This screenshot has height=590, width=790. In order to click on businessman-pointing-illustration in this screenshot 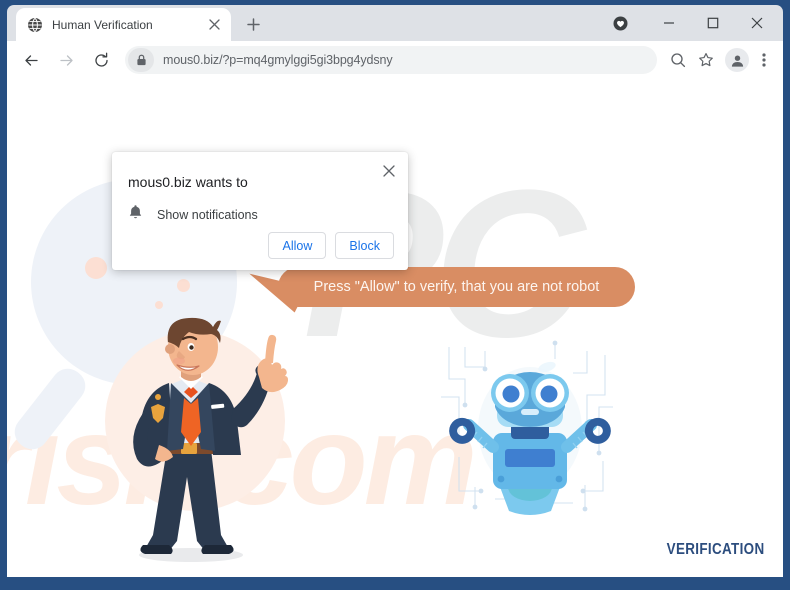, I will do `click(210, 442)`.